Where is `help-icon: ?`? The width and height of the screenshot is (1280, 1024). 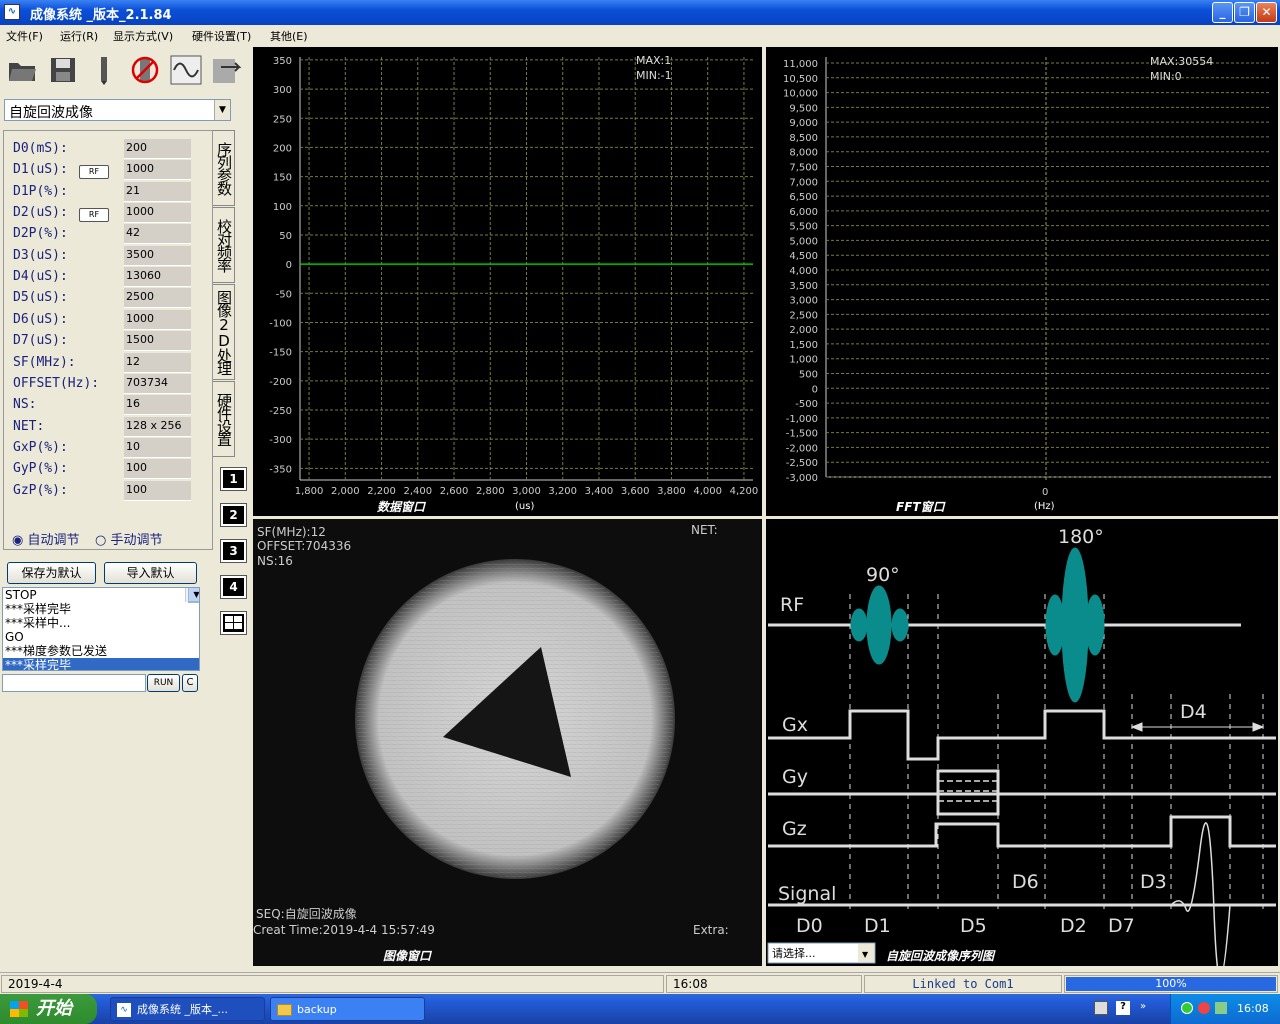
help-icon: ? is located at coordinates (1123, 1008).